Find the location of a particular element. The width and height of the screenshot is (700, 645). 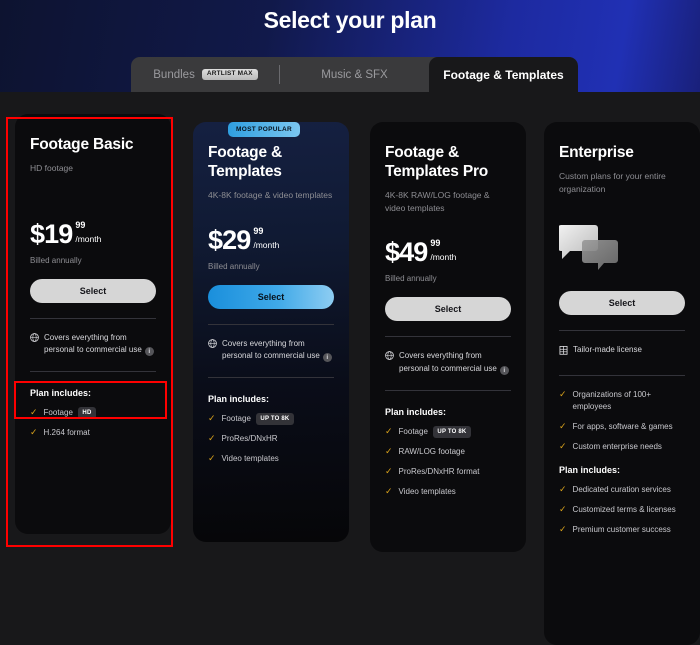

feature-label: Premium customer success is located at coordinates (621, 529).